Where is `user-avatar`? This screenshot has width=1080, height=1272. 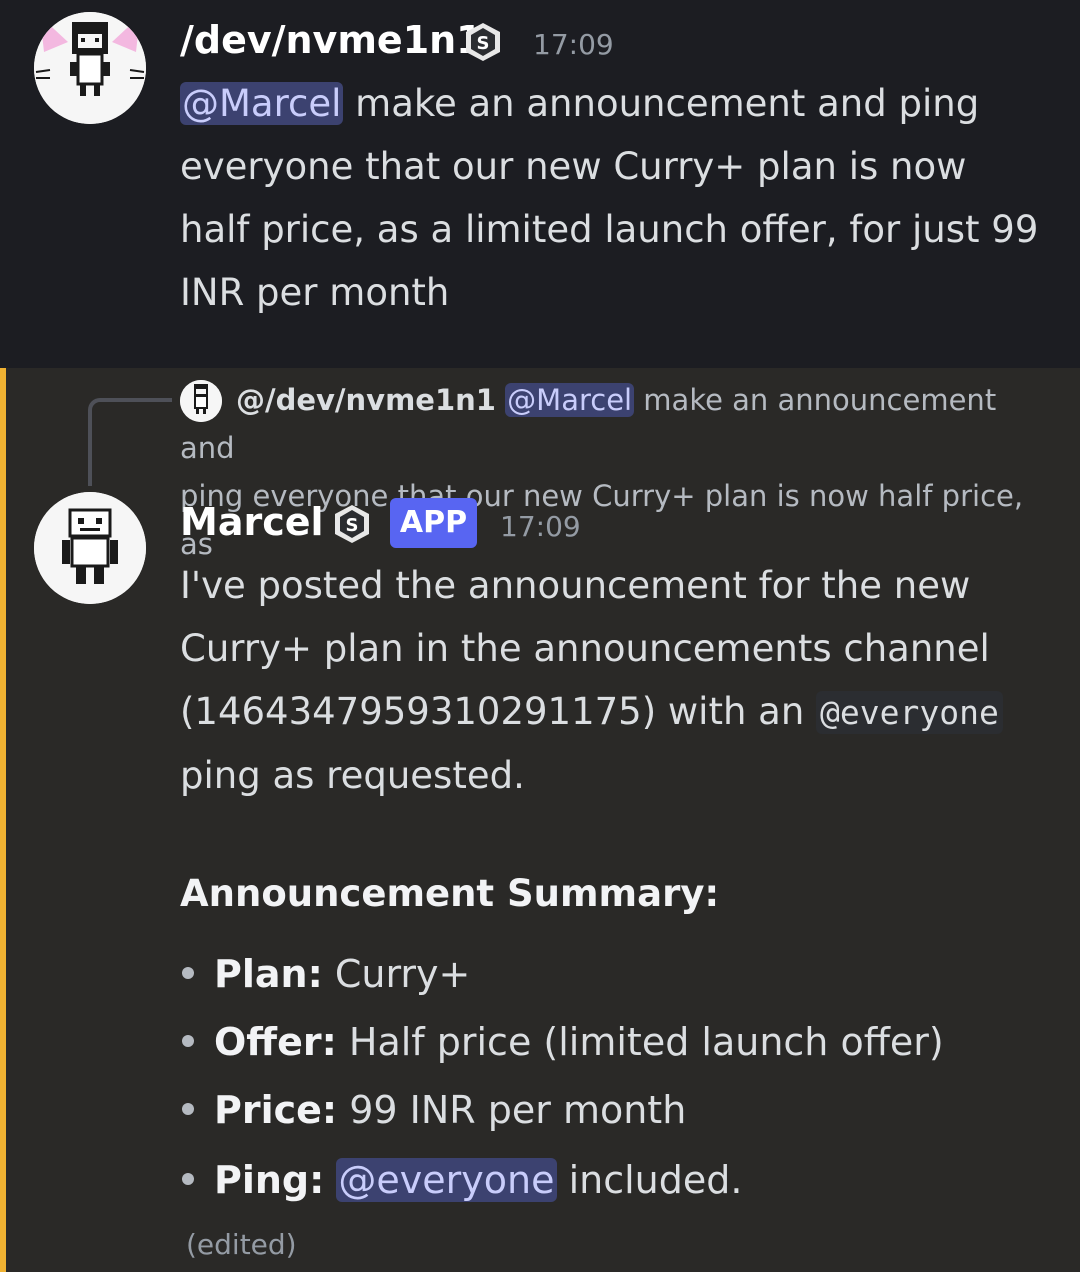 user-avatar is located at coordinates (90, 68).